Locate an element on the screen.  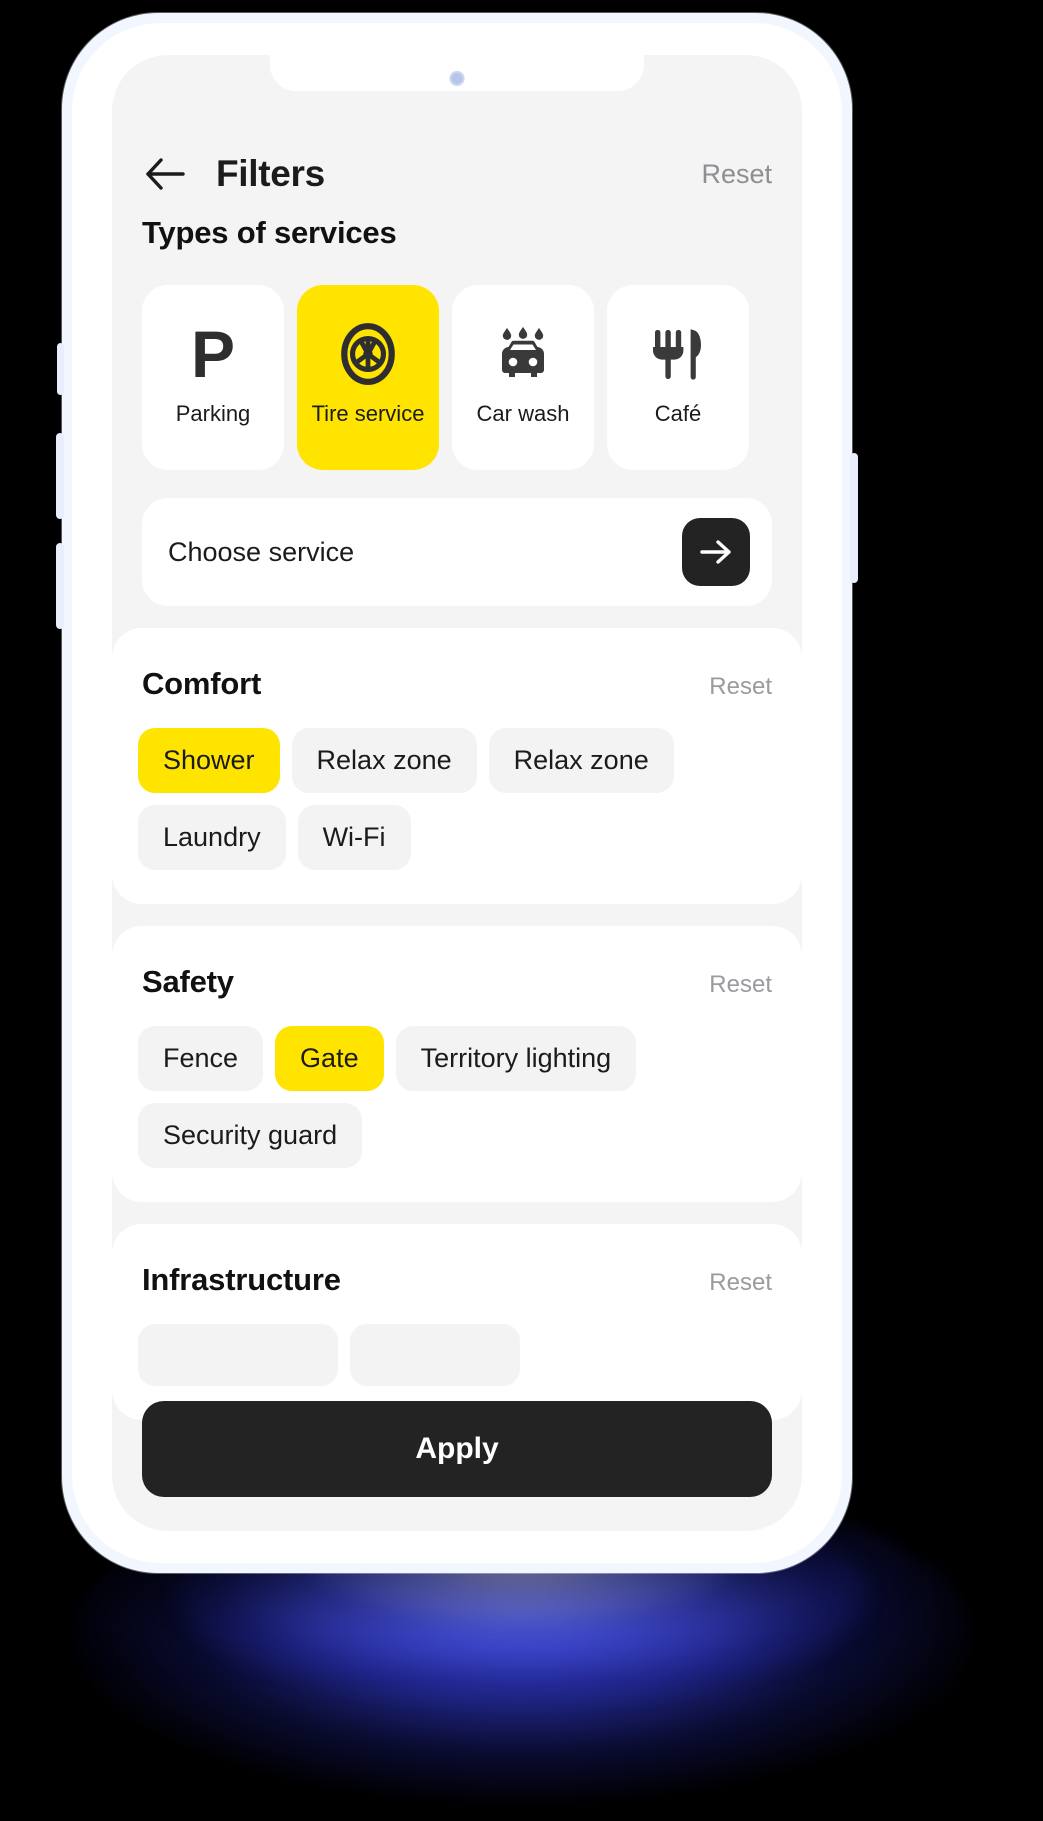
card-header: Infrastructure Reset is located at coordinates (457, 1280).